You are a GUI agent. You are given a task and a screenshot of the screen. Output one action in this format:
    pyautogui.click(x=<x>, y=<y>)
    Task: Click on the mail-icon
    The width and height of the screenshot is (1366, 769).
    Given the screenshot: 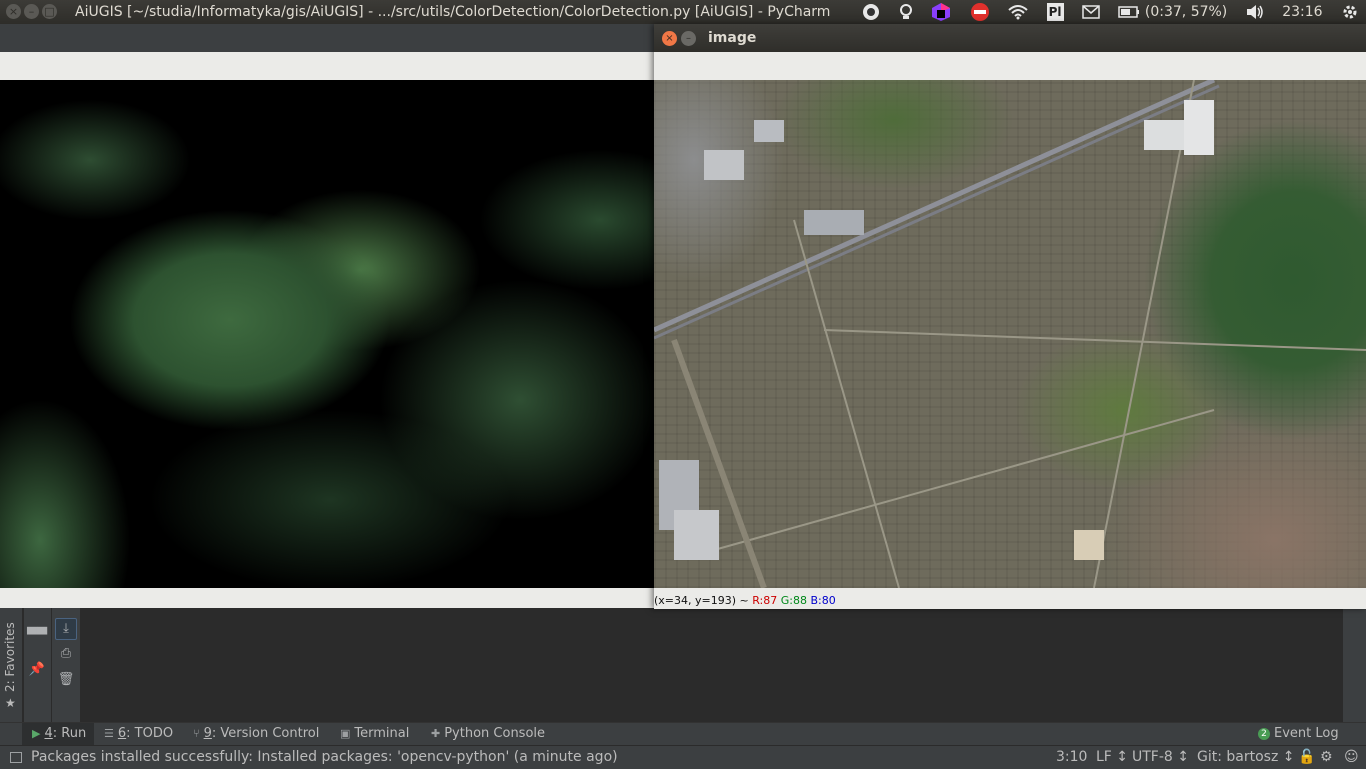 What is the action you would take?
    pyautogui.click(x=1091, y=12)
    